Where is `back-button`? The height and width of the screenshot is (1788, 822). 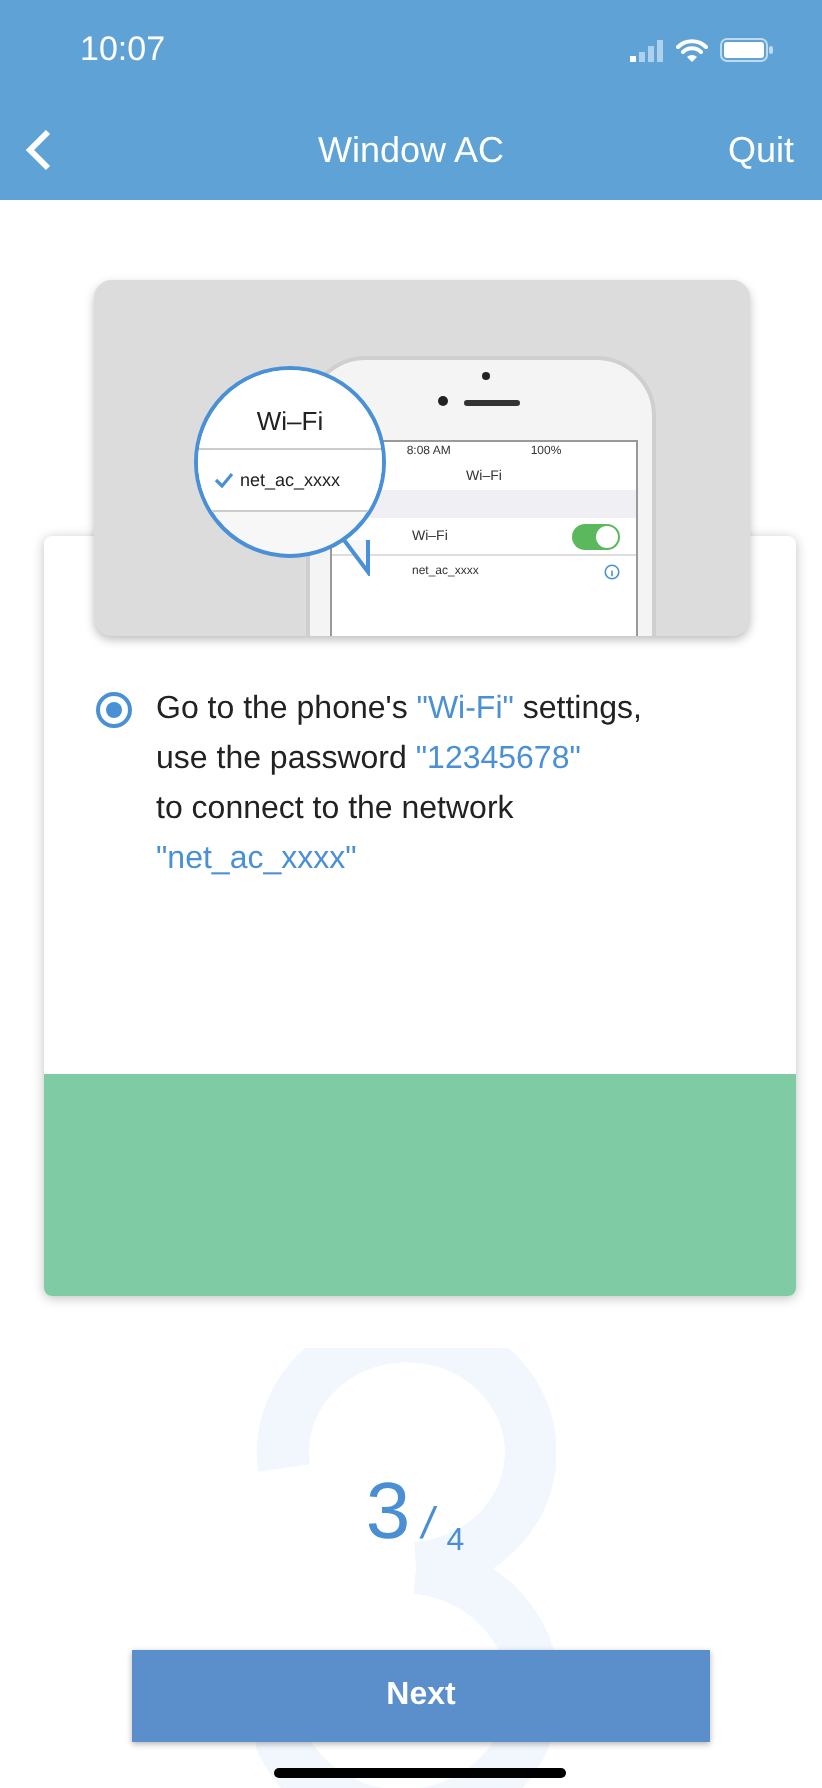 back-button is located at coordinates (38, 150).